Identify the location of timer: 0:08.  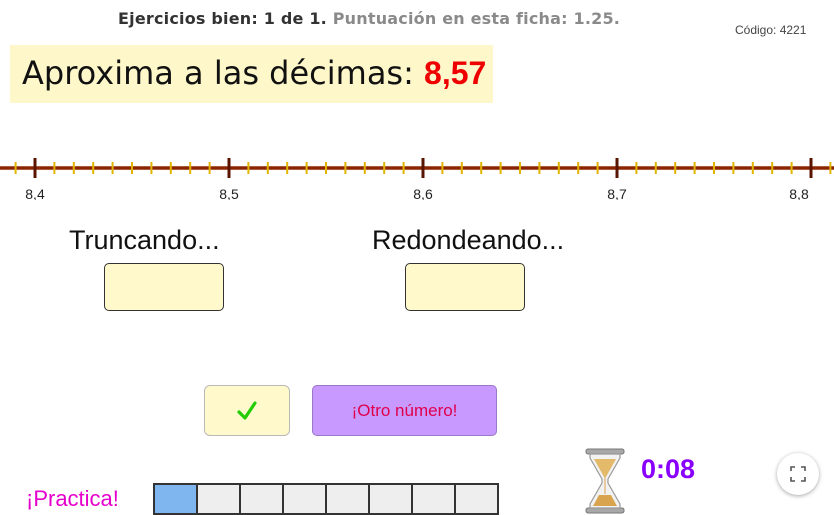
(668, 469).